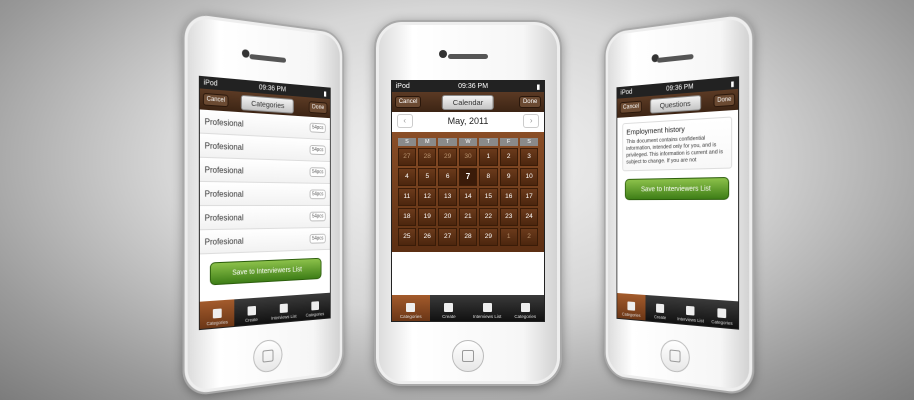 This screenshot has height=400, width=914. I want to click on calendar-day: 20, so click(447, 217).